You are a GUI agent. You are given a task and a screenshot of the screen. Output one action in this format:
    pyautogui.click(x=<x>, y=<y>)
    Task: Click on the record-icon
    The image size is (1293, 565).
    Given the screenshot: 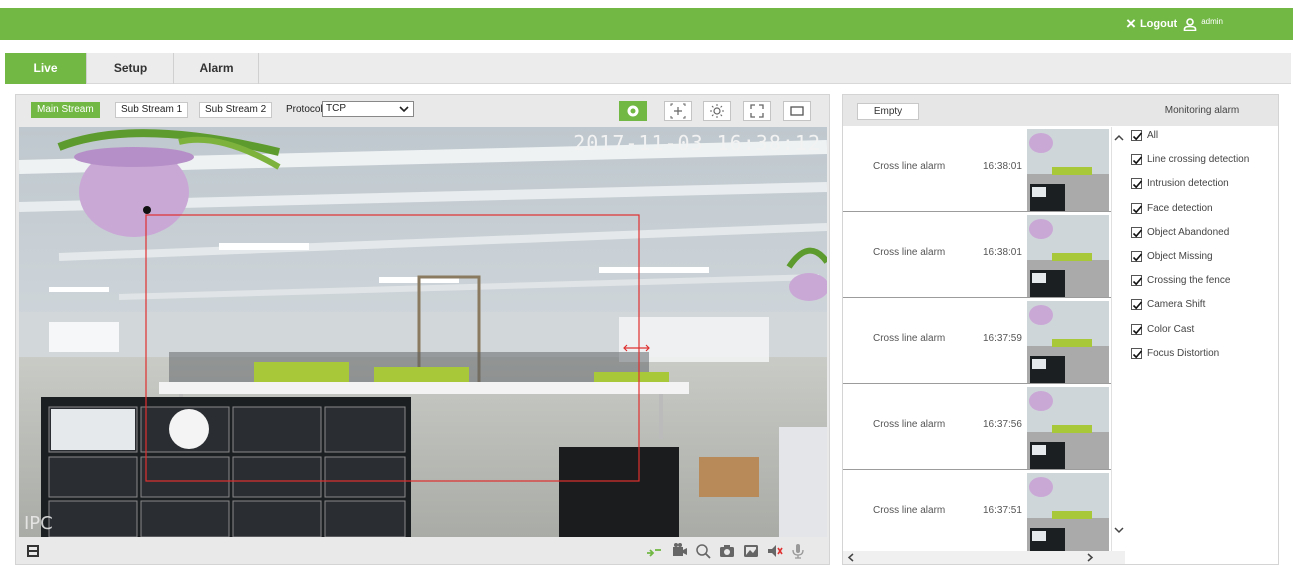 What is the action you would take?
    pyautogui.click(x=633, y=111)
    